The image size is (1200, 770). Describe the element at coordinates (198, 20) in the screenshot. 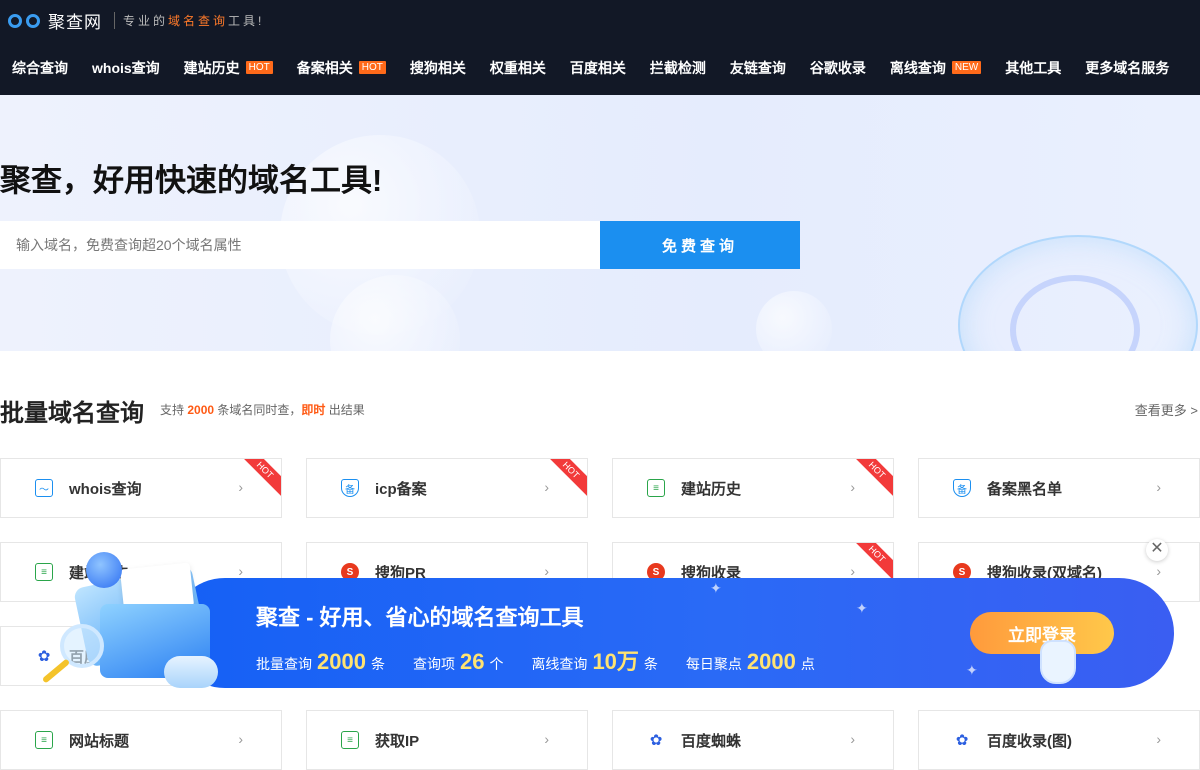

I see `slogan-highlight: 域名查询` at that location.